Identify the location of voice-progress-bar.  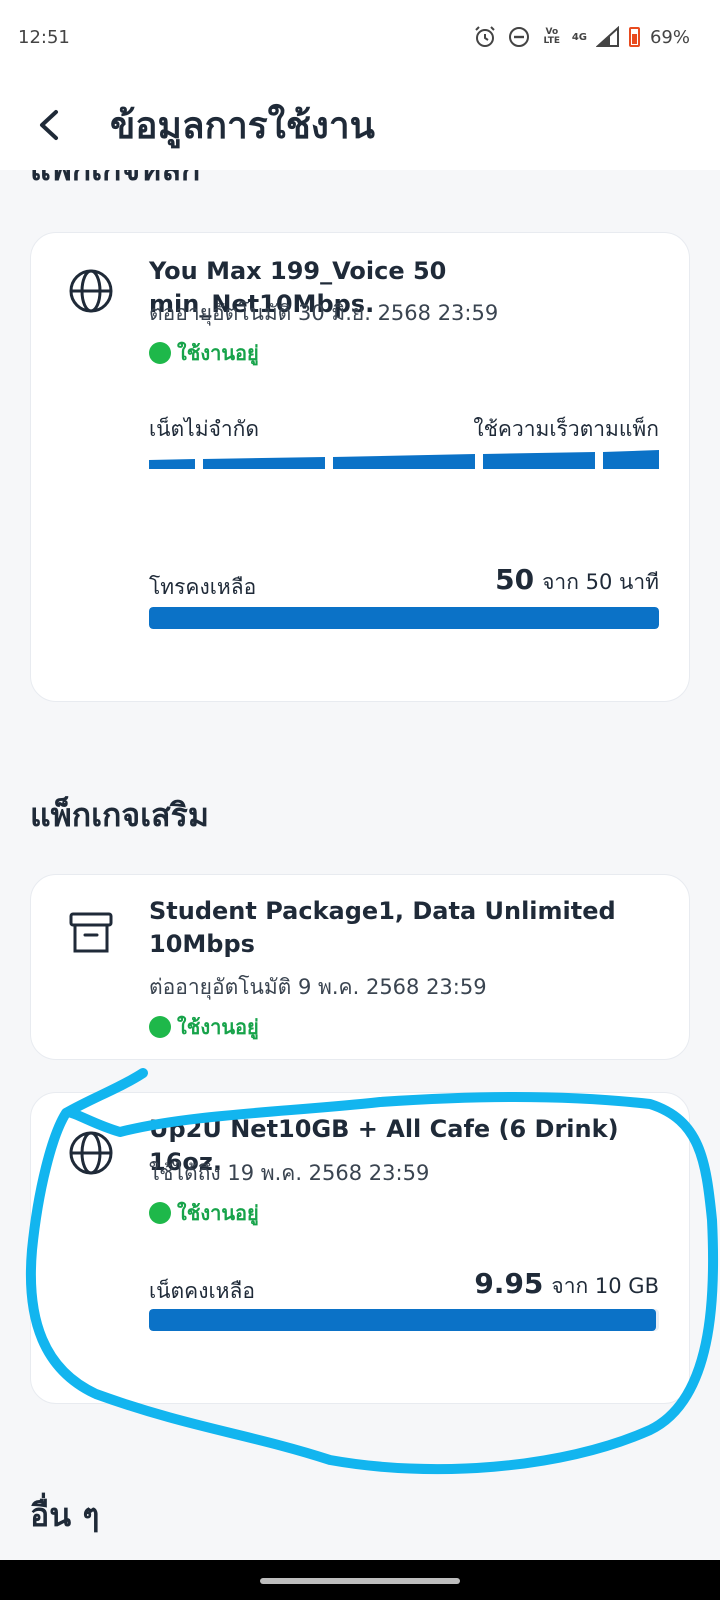
(404, 618).